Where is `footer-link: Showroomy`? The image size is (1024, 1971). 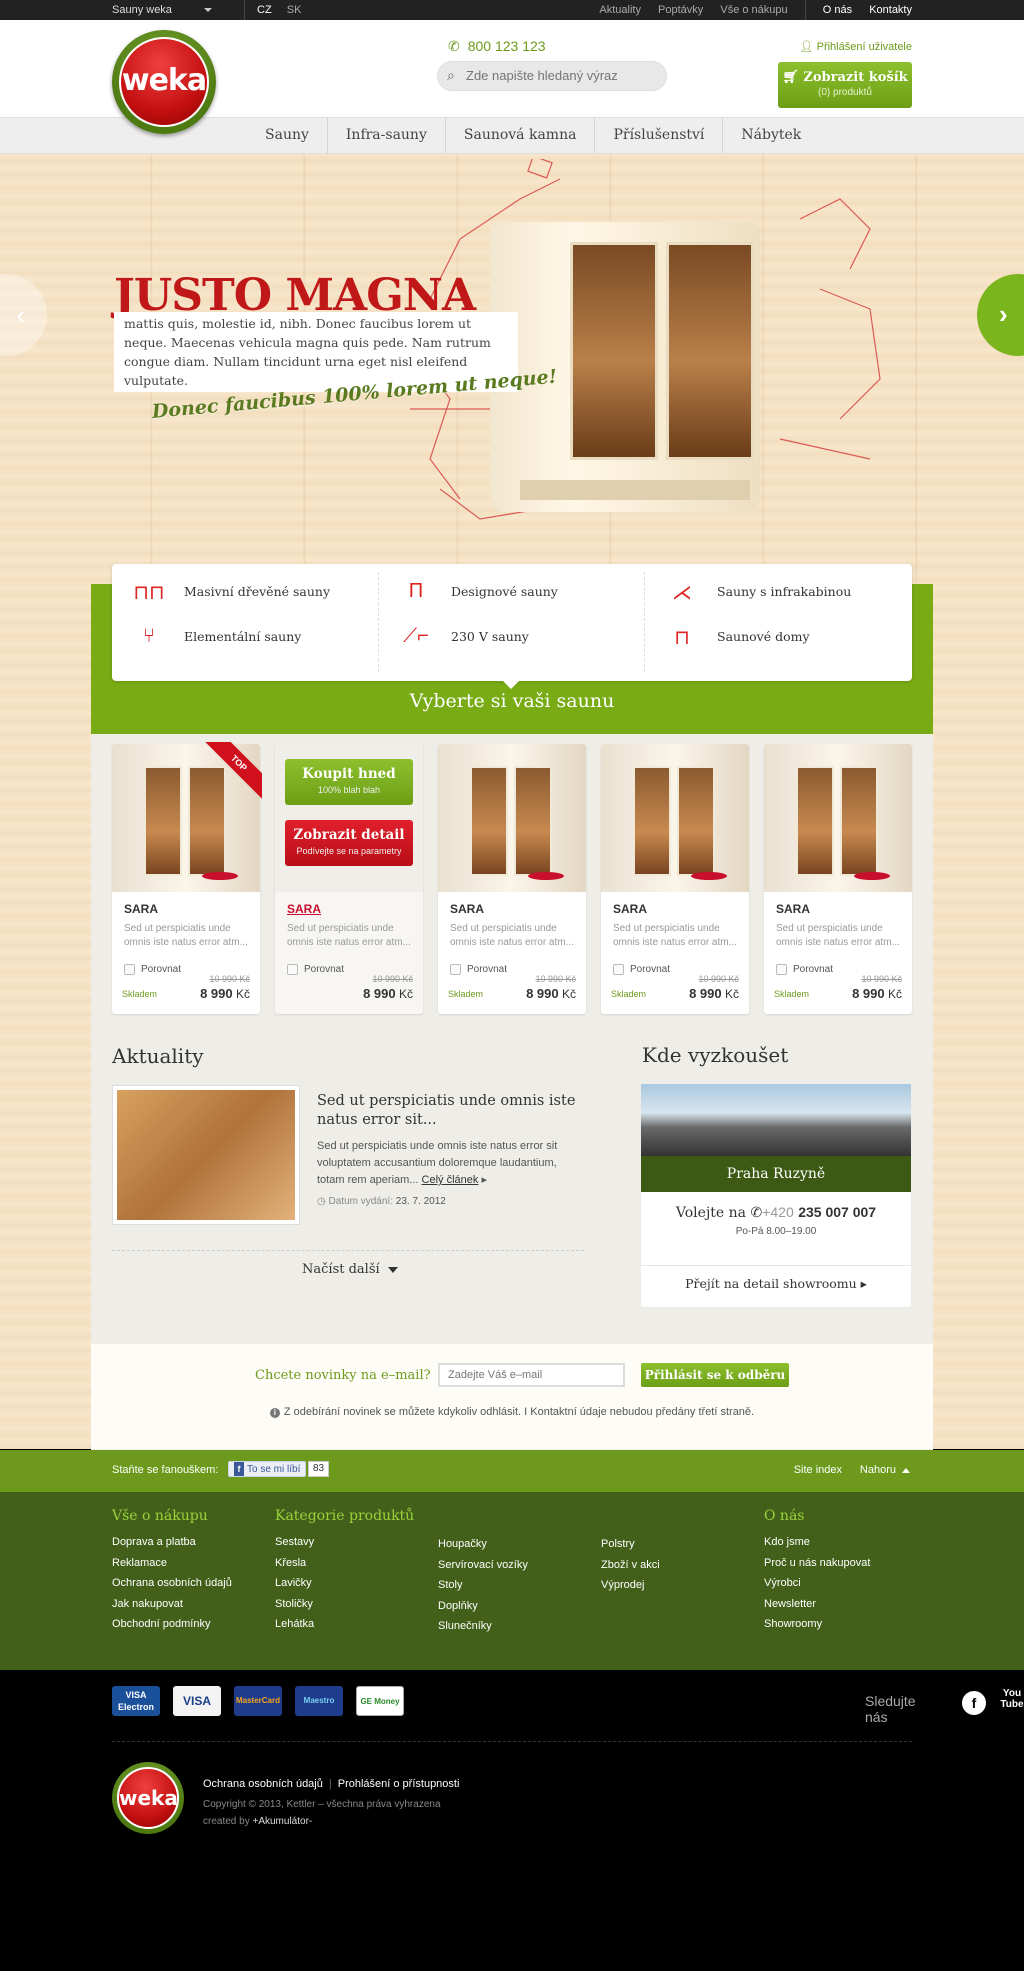 footer-link: Showroomy is located at coordinates (817, 1624).